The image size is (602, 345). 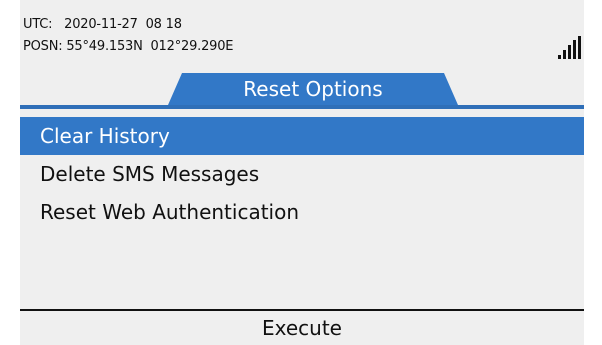 I want to click on menu-item-delete-sms-messages: Delete SMS Messages, so click(x=302, y=174).